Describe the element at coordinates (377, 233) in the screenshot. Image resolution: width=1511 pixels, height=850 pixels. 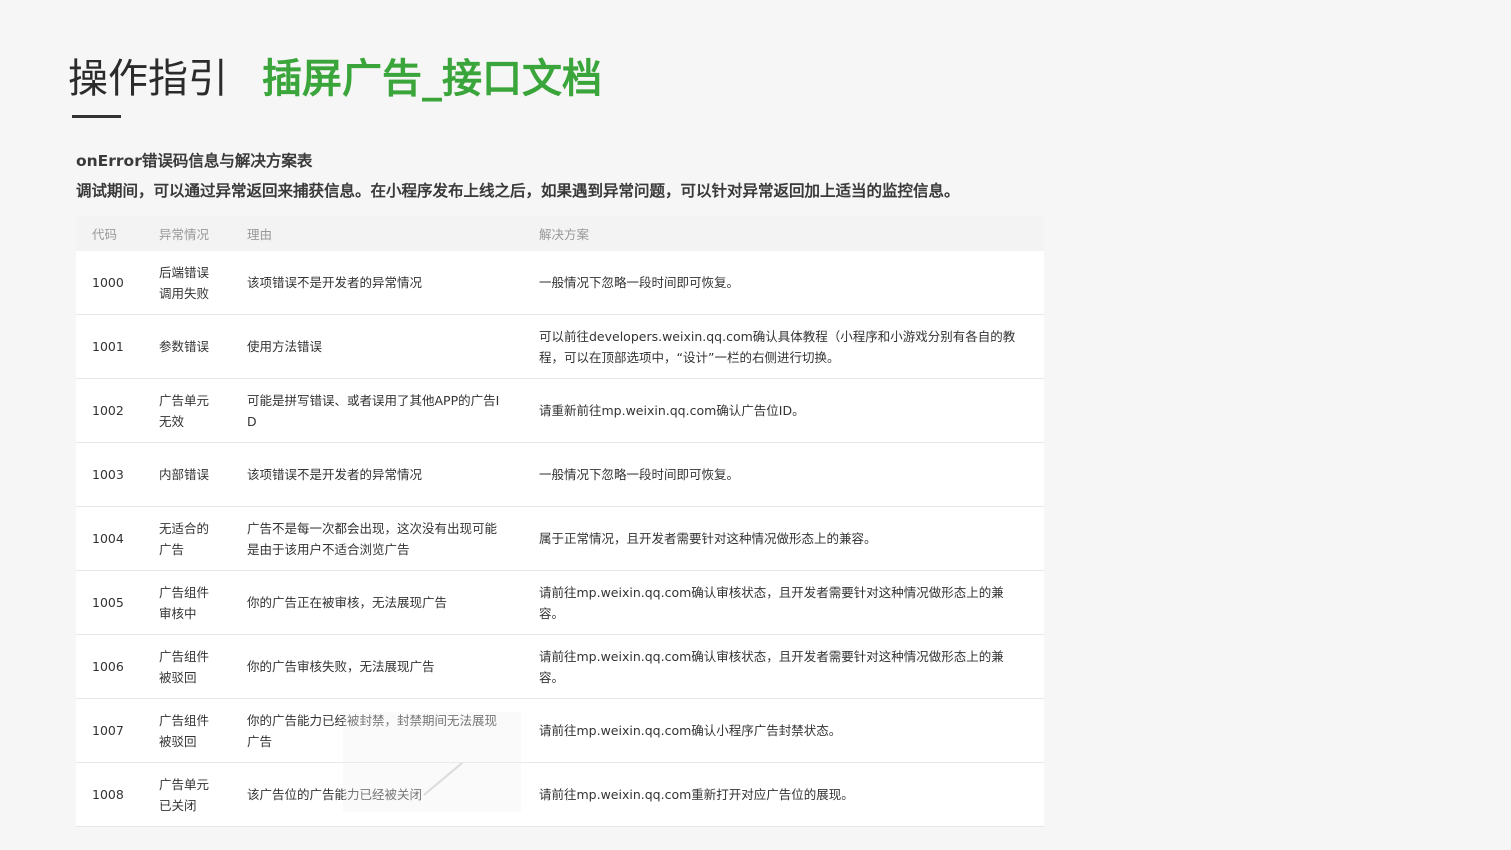
I see `header-reason: 理由` at that location.